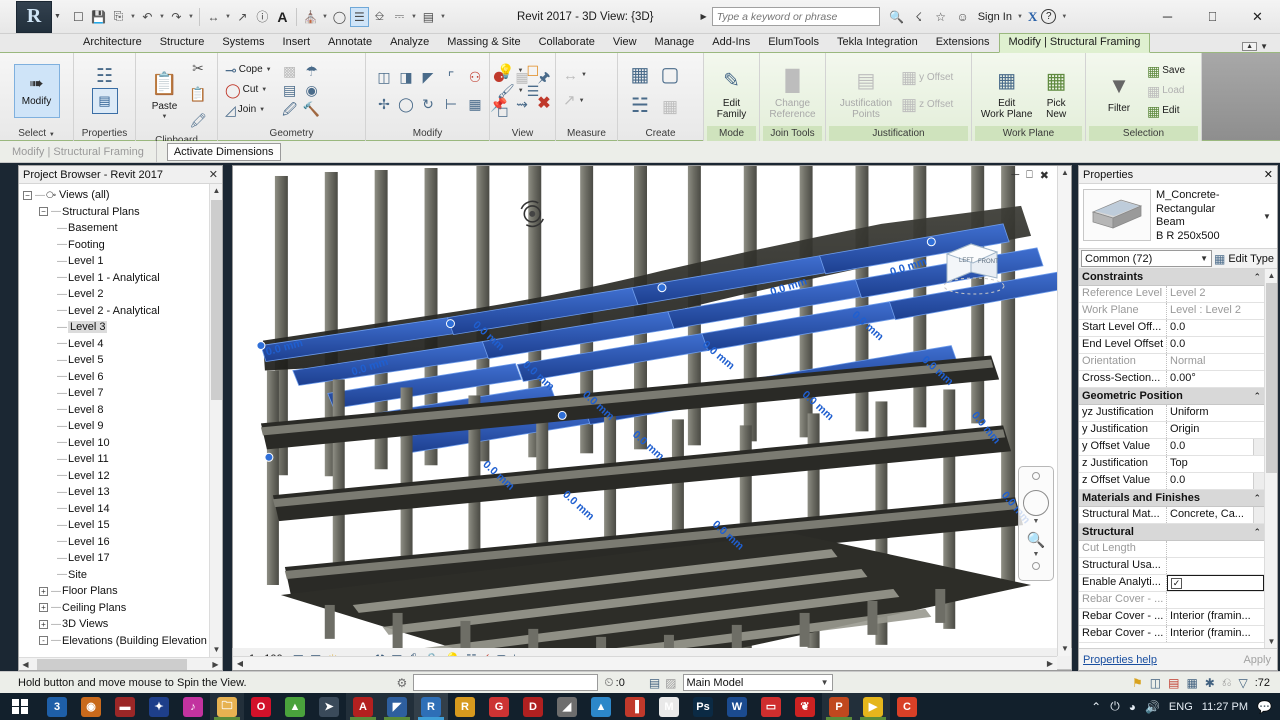  What do you see at coordinates (78, 17) in the screenshot?
I see `open-icon: ☐` at bounding box center [78, 17].